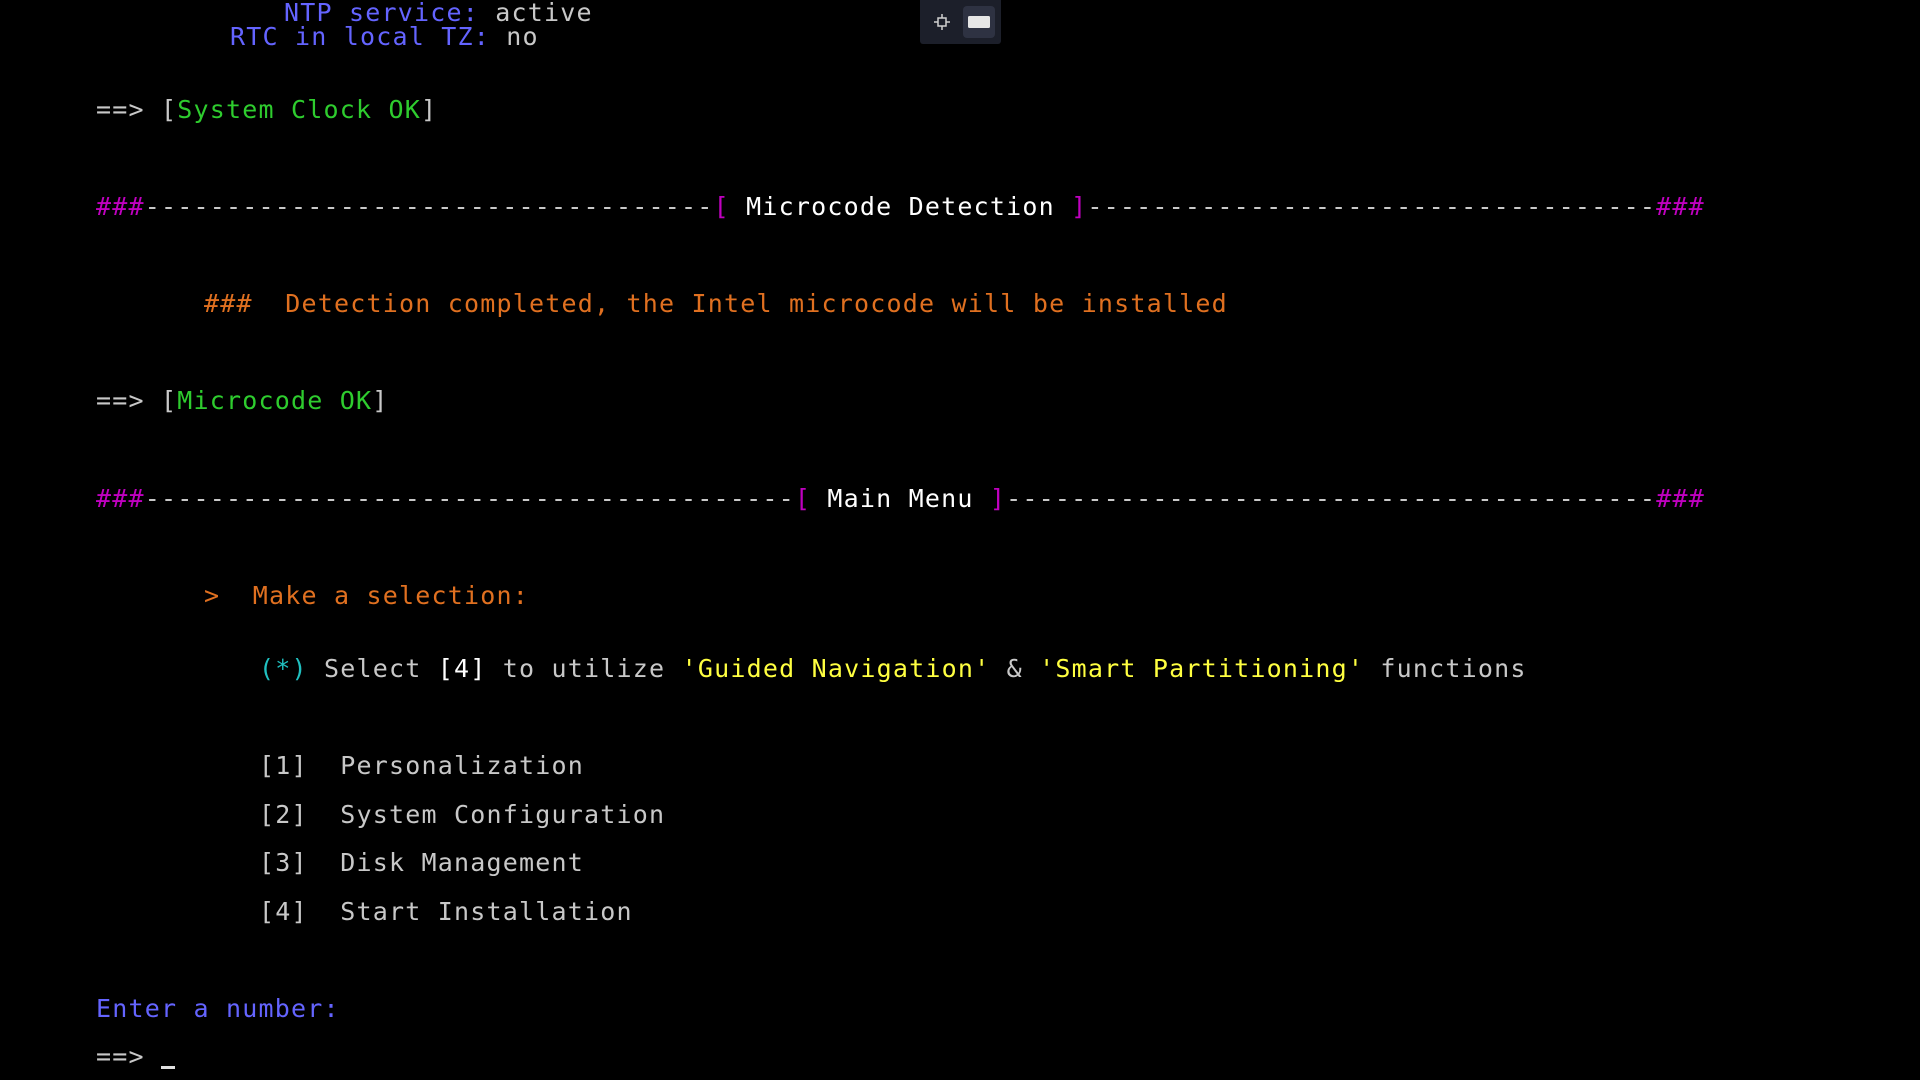 Image resolution: width=1920 pixels, height=1080 pixels. I want to click on hint-key: [4], so click(462, 668).